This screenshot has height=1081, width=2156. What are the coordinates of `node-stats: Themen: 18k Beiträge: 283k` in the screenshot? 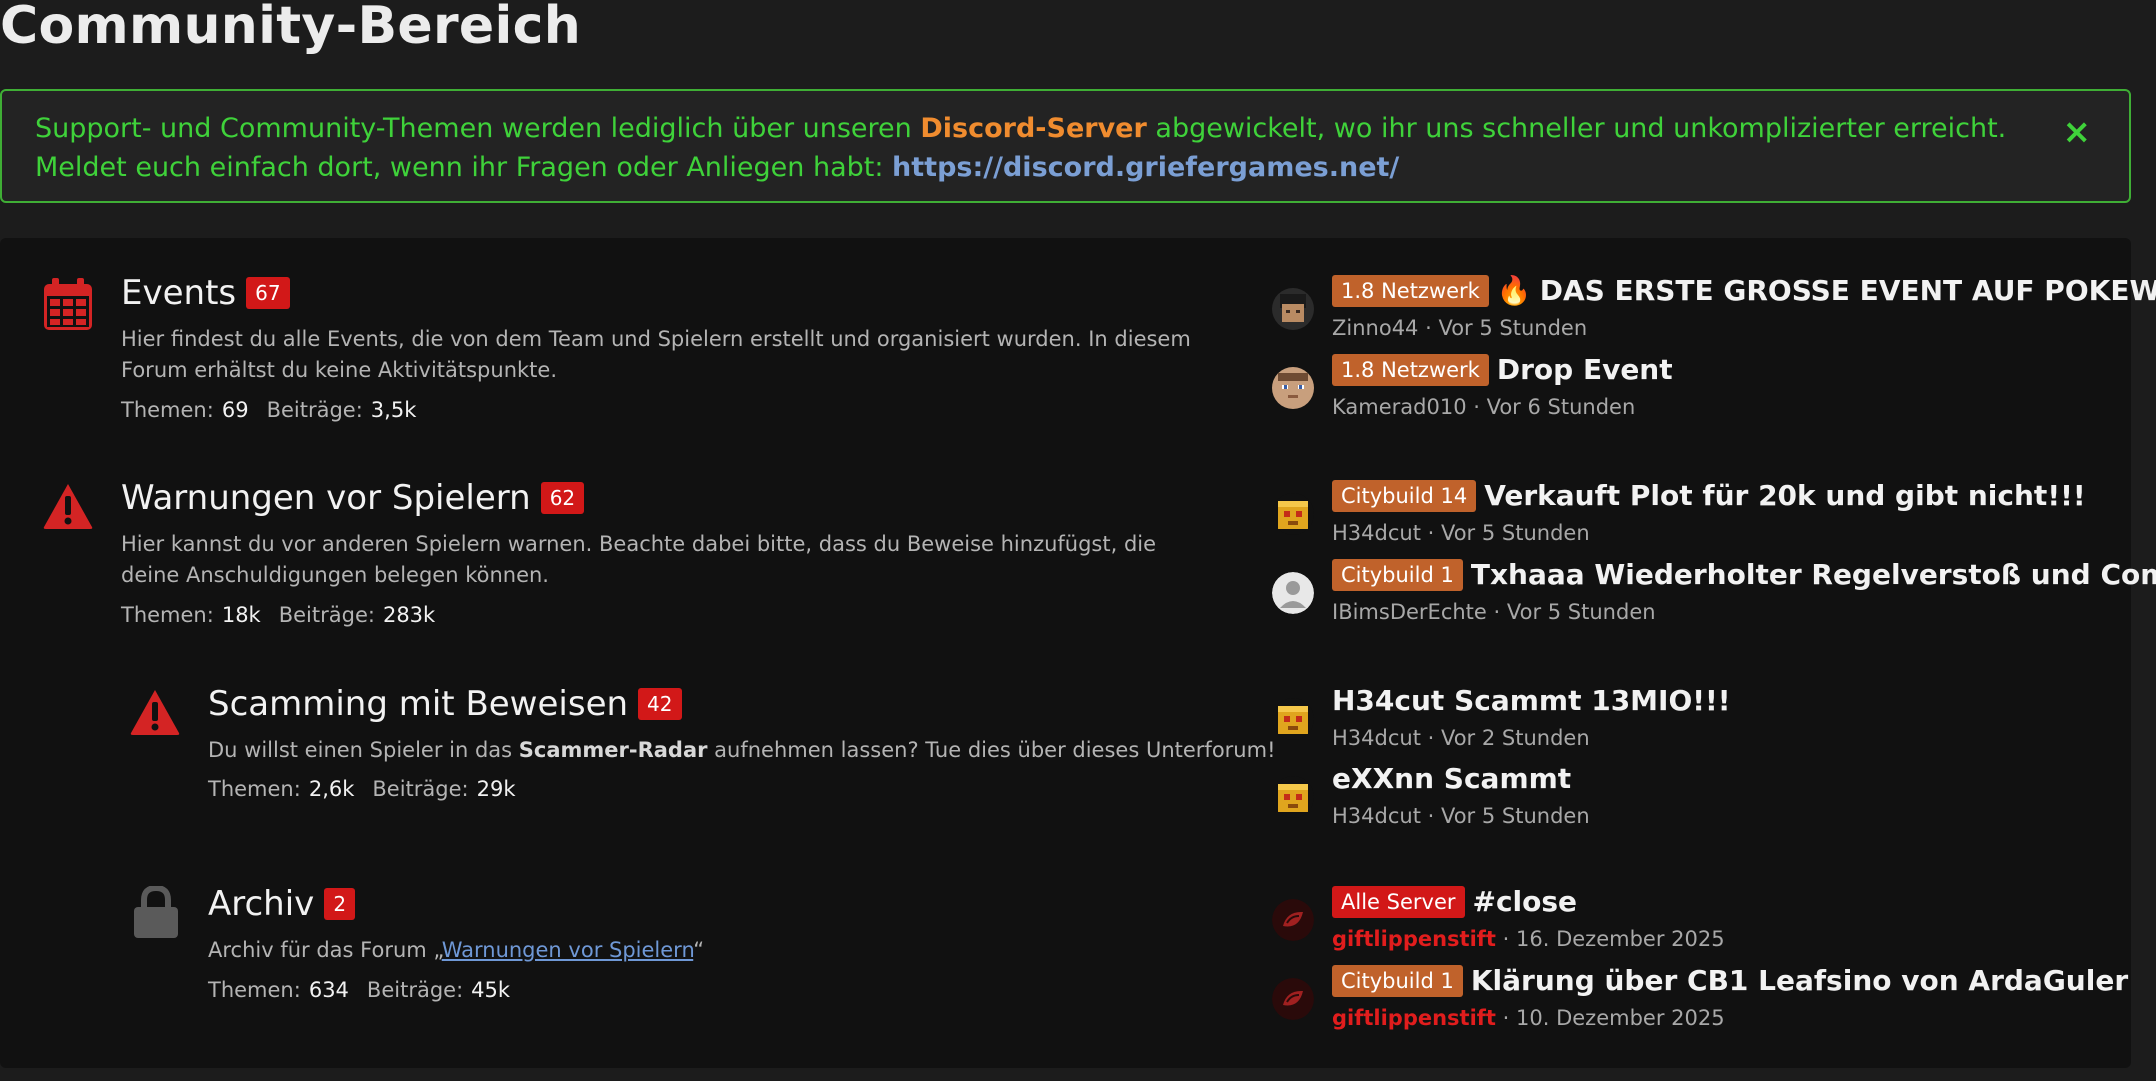 It's located at (287, 615).